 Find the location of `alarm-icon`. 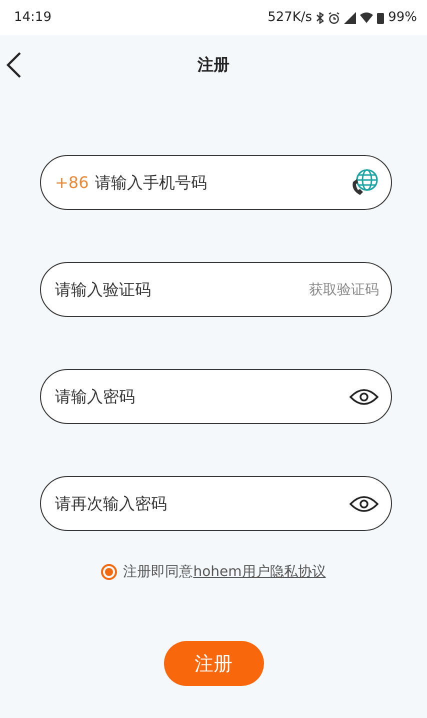

alarm-icon is located at coordinates (334, 18).